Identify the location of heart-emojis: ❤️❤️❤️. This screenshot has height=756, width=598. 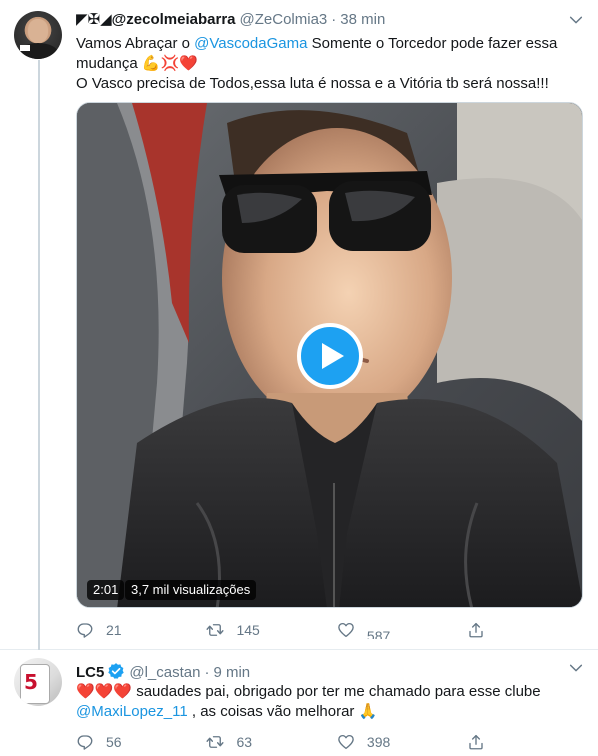
(104, 691).